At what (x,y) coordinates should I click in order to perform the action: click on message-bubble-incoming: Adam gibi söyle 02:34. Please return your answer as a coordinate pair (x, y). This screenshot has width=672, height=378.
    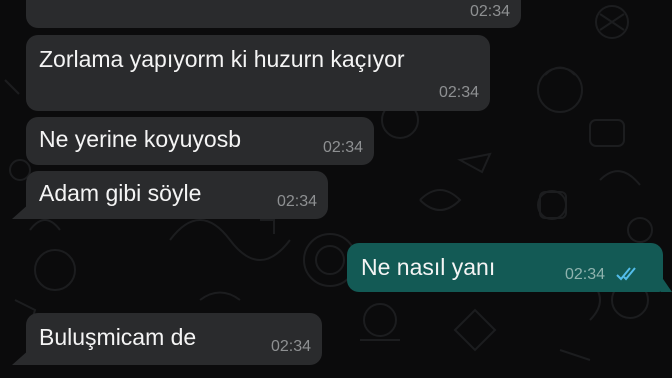
    Looking at the image, I should click on (177, 195).